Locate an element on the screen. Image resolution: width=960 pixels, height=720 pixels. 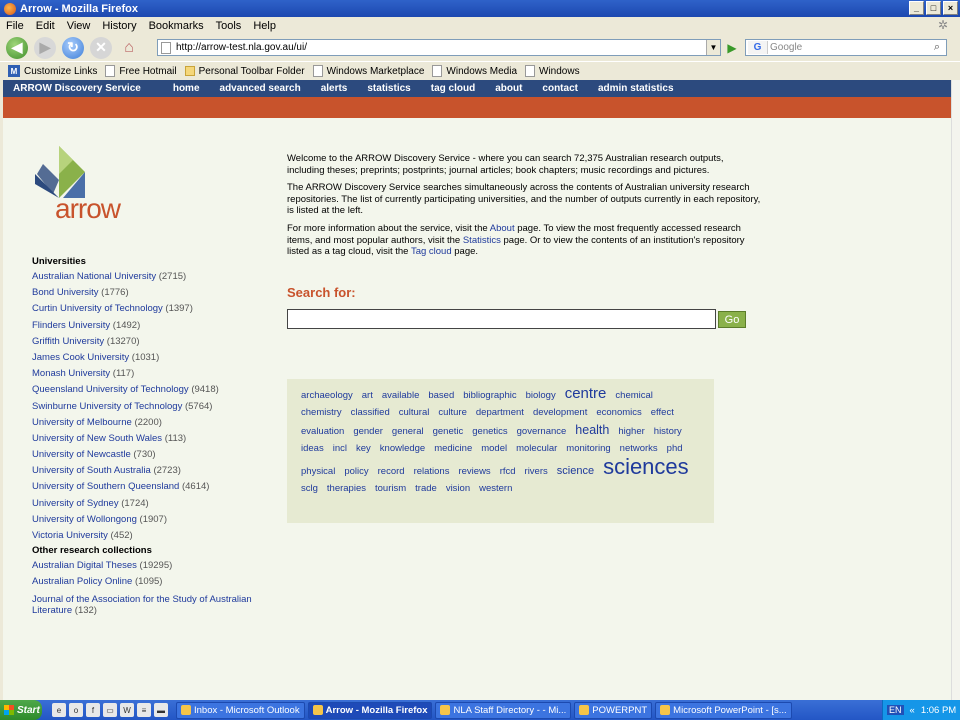
tag-link: department is located at coordinates (500, 412).